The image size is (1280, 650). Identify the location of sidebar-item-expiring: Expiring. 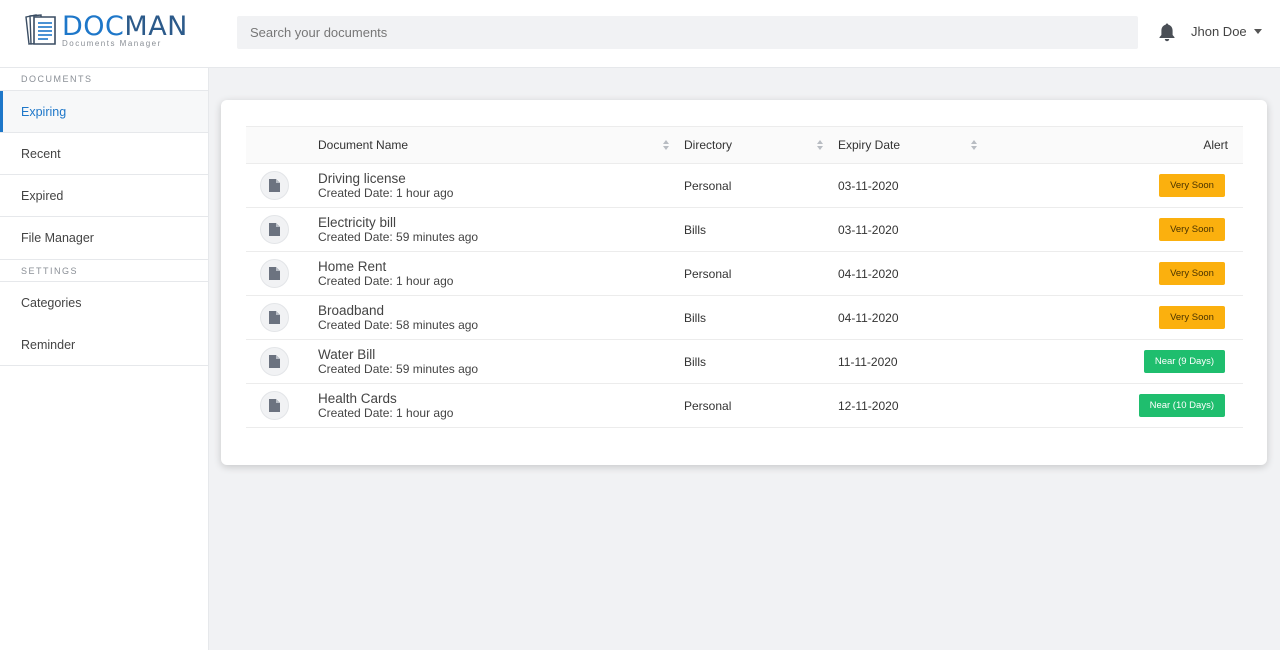
(104, 112).